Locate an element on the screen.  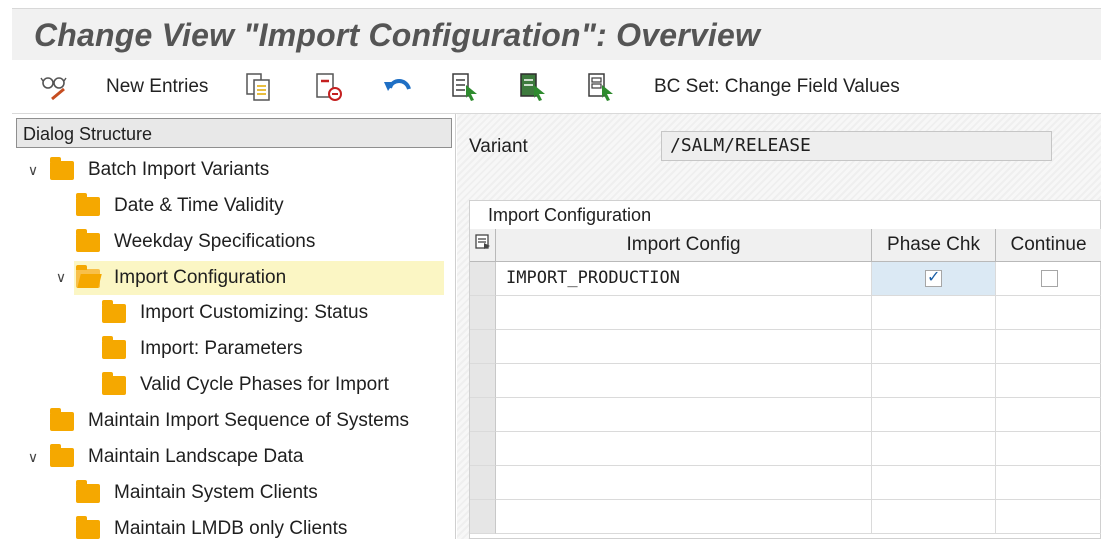
tree-item-date-time-validity: Date & Time Validity is located at coordinates (180, 206).